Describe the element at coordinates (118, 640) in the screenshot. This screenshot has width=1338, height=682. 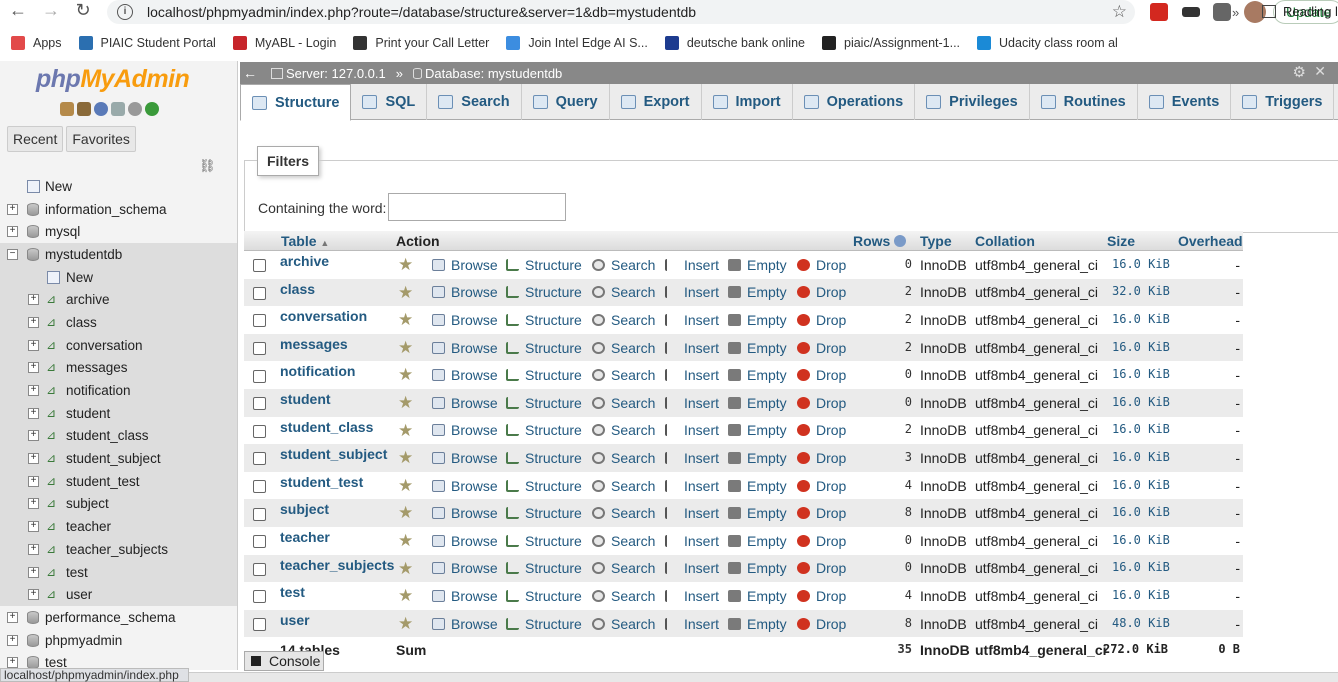
I see `tree-item-db: + phpmyadmin` at that location.